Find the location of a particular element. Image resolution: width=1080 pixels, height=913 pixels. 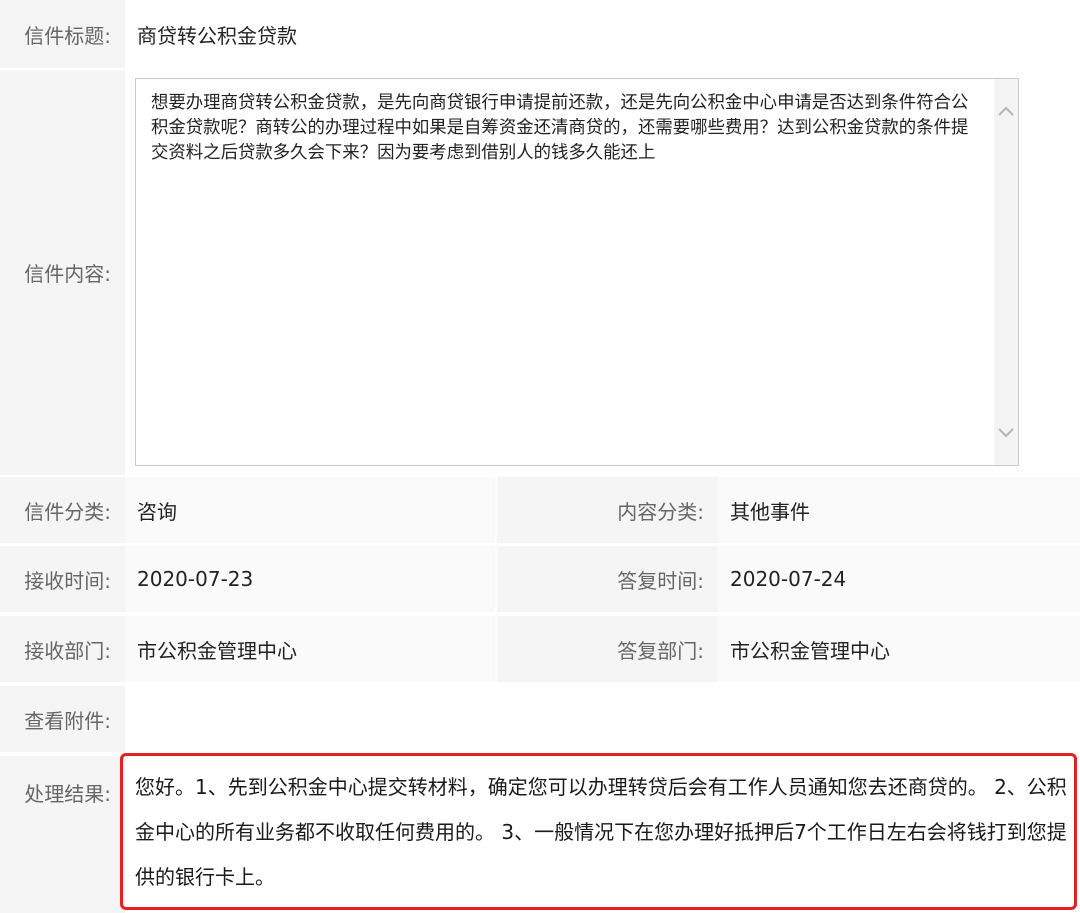

letter-title-value: 商贷转公积金贷款 is located at coordinates (602, 34).